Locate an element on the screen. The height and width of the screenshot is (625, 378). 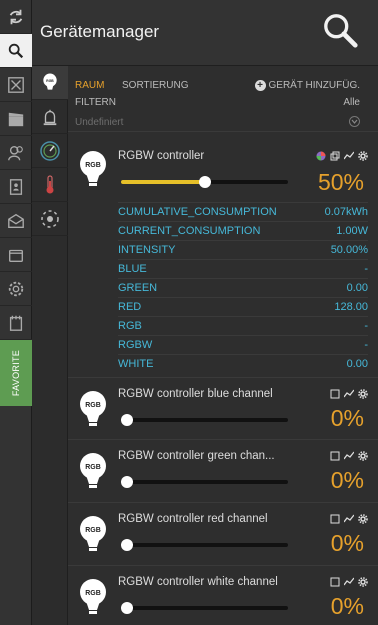
sensor-icon is located at coordinates (50, 218).